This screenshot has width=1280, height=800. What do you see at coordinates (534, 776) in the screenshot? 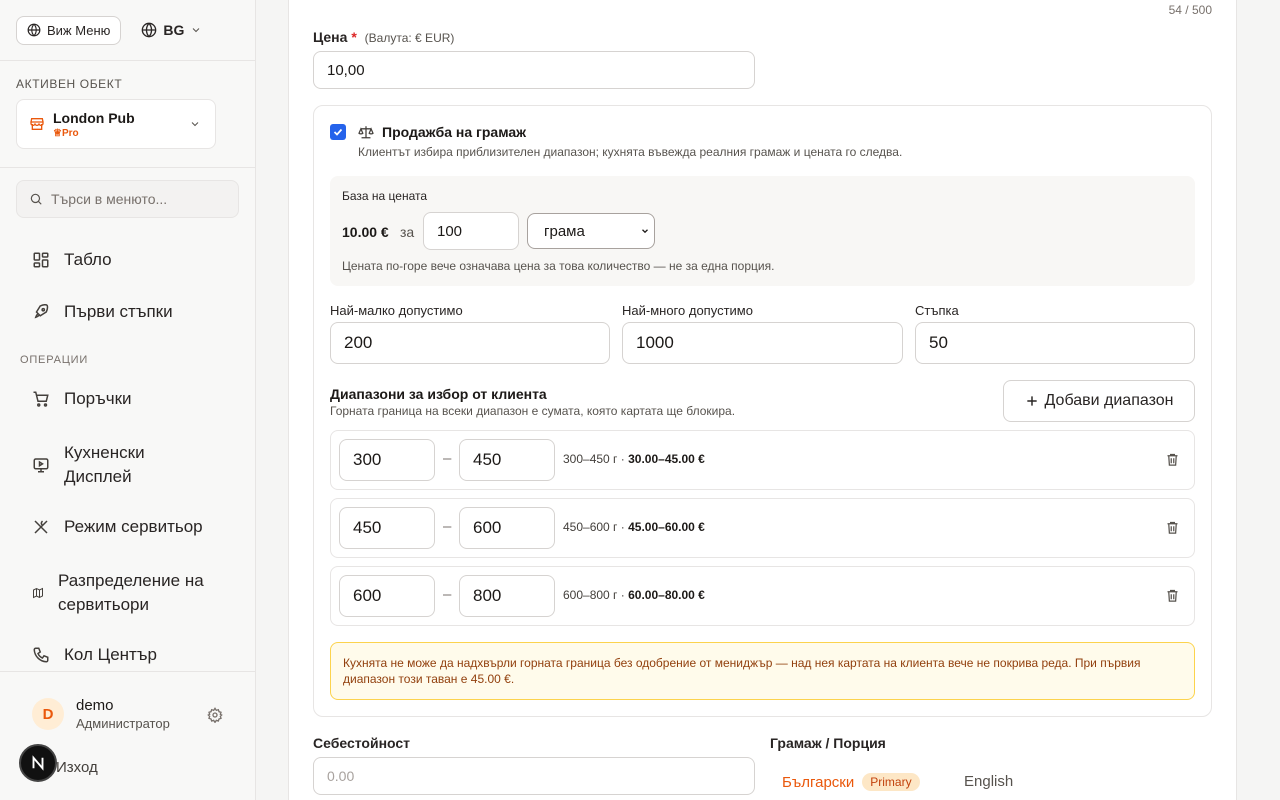
I see `cost-input: 0.00` at bounding box center [534, 776].